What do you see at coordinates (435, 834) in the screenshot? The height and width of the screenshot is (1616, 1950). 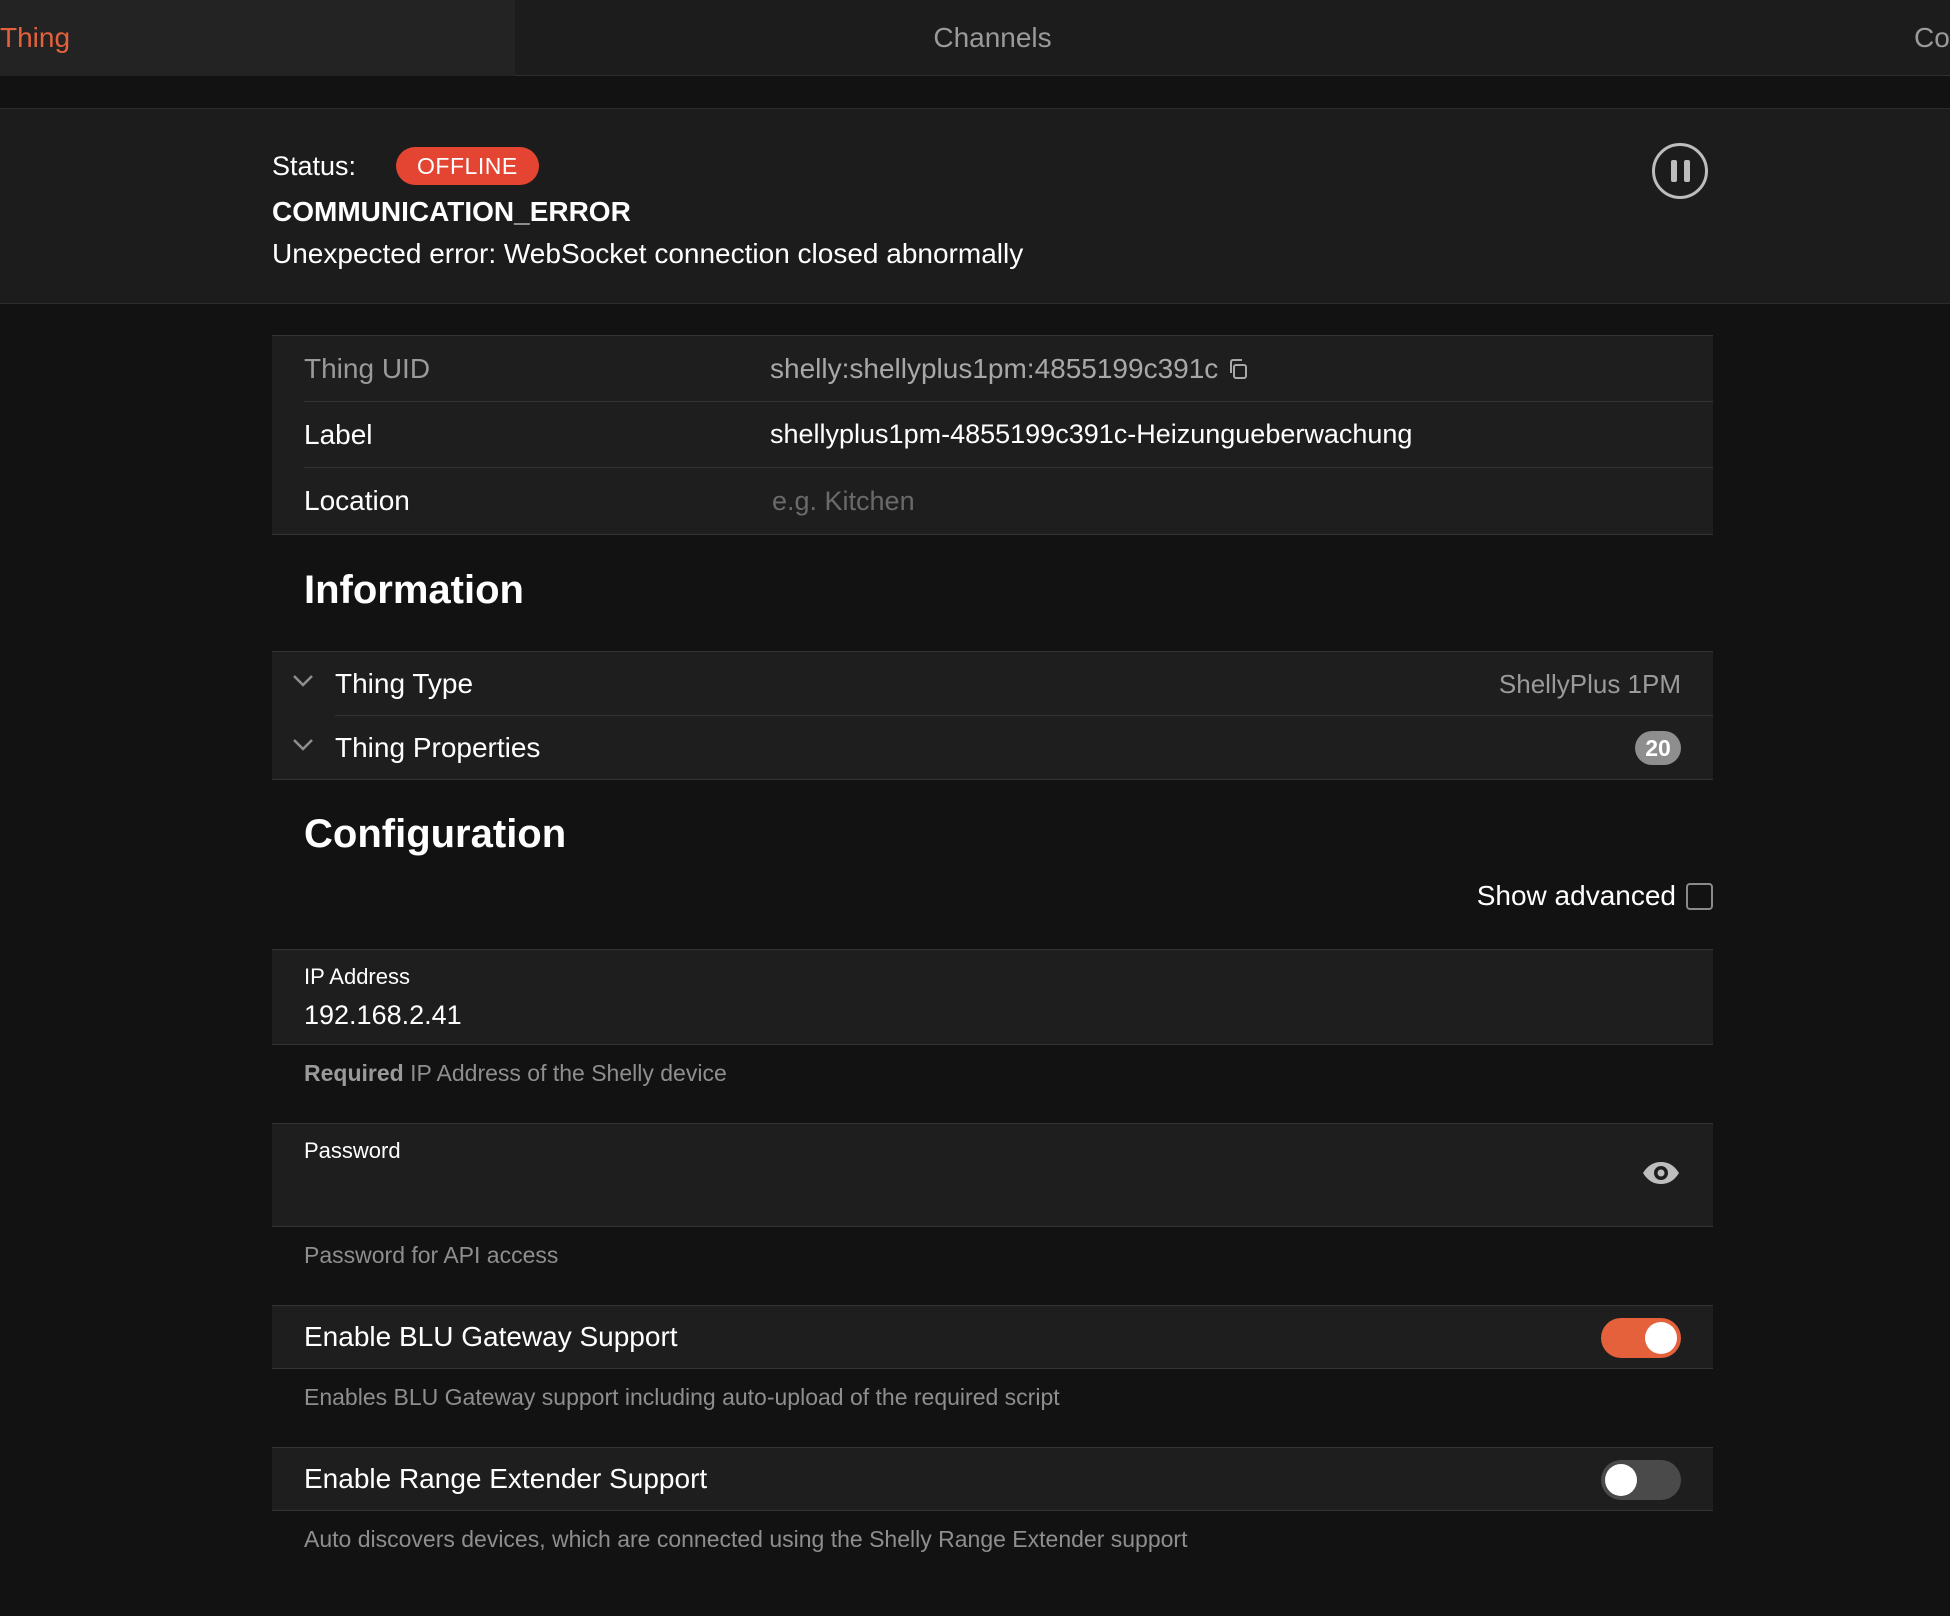 I see `configuration-heading: Configuration` at bounding box center [435, 834].